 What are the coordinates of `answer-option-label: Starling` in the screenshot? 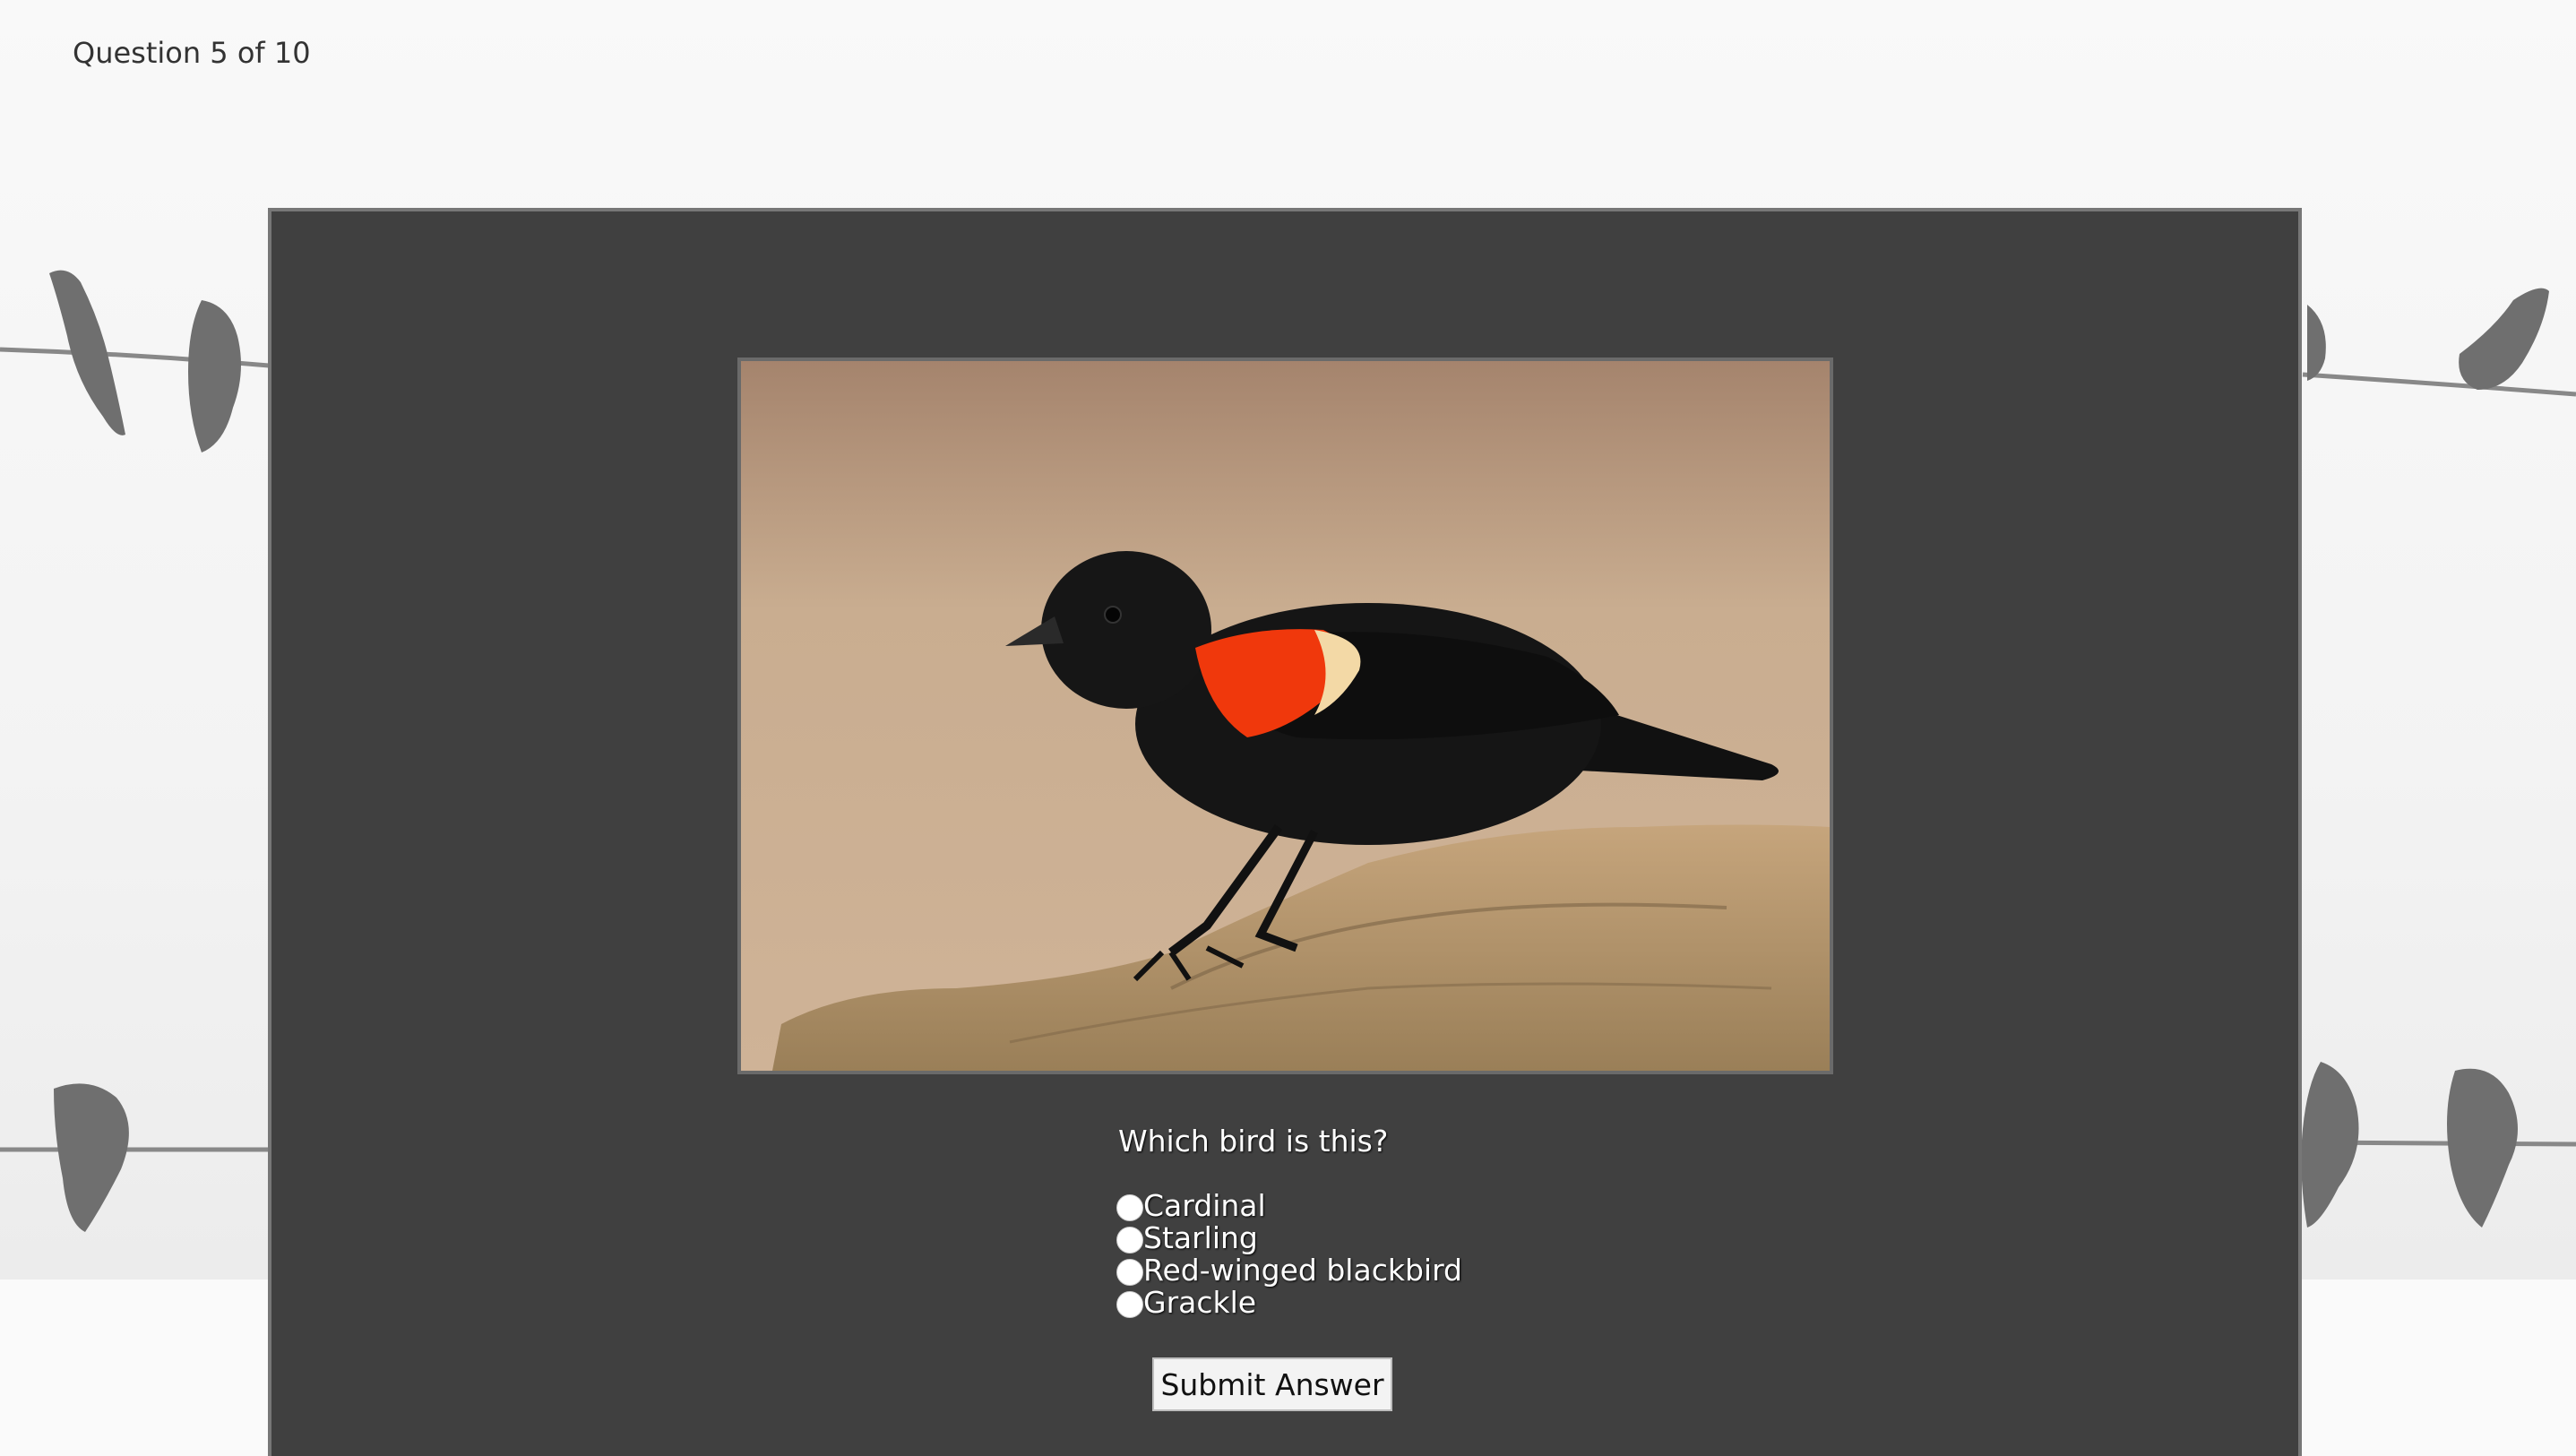 It's located at (1200, 1237).